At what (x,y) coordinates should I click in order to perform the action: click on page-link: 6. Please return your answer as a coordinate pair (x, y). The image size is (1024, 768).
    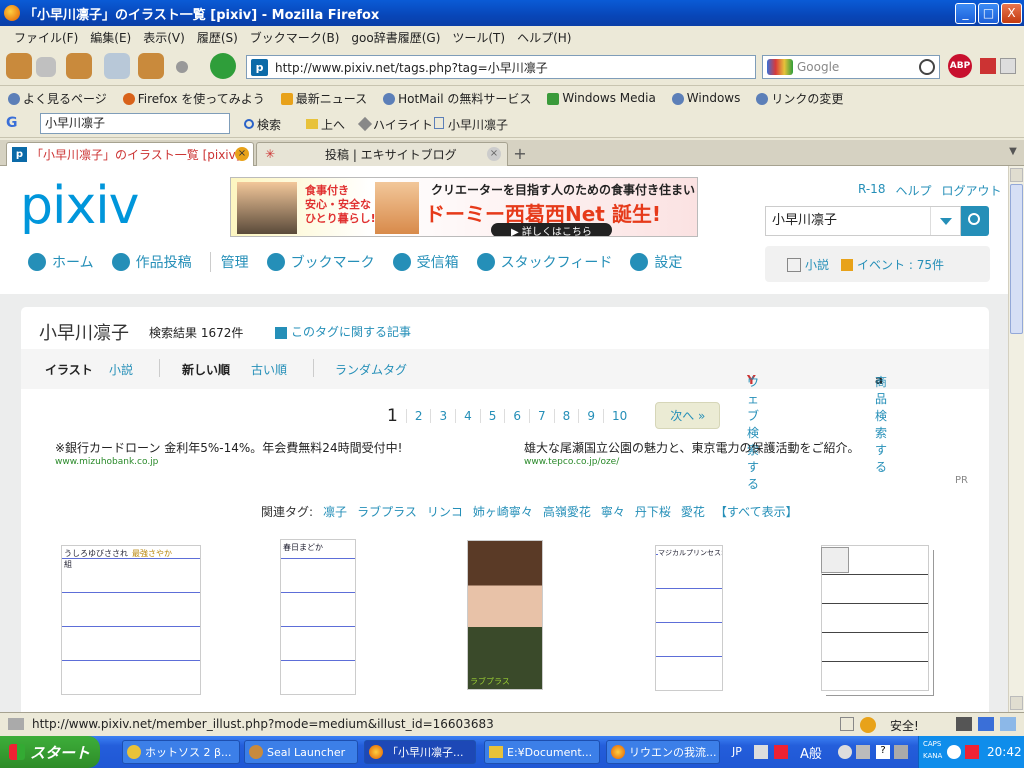
    Looking at the image, I should click on (516, 415).